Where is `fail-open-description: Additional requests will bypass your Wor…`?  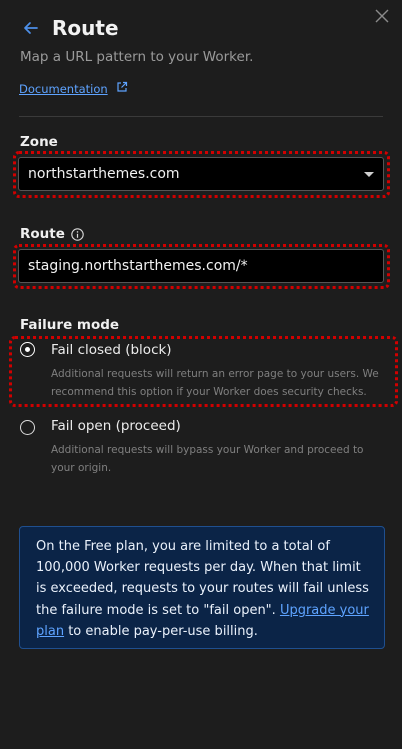
fail-open-description: Additional requests will bypass your Wor… is located at coordinates (207, 459).